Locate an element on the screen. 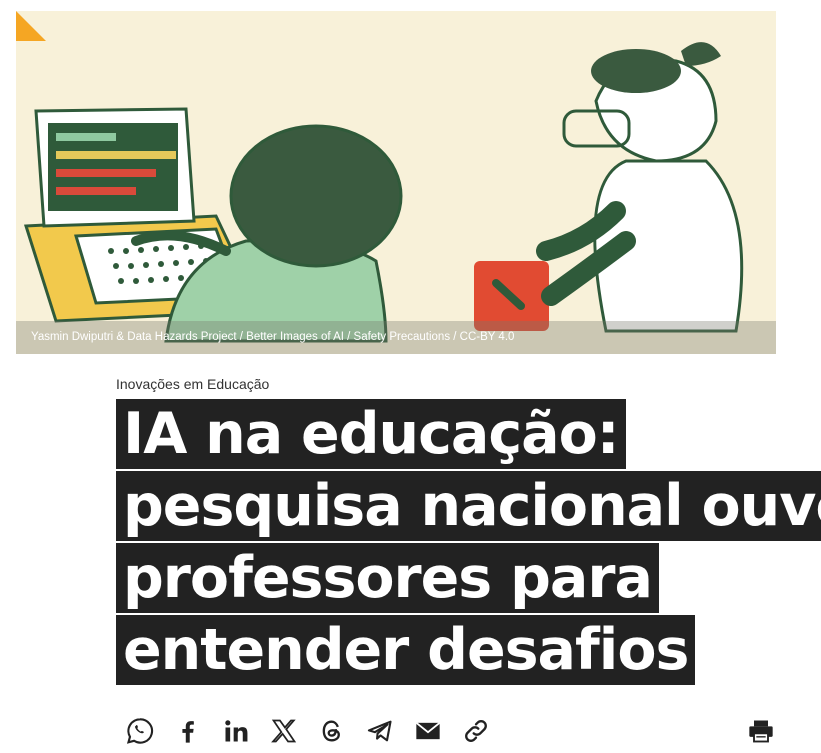 Image resolution: width=821 pixels, height=753 pixels. article-category: Inovações em Educação is located at coordinates (192, 384).